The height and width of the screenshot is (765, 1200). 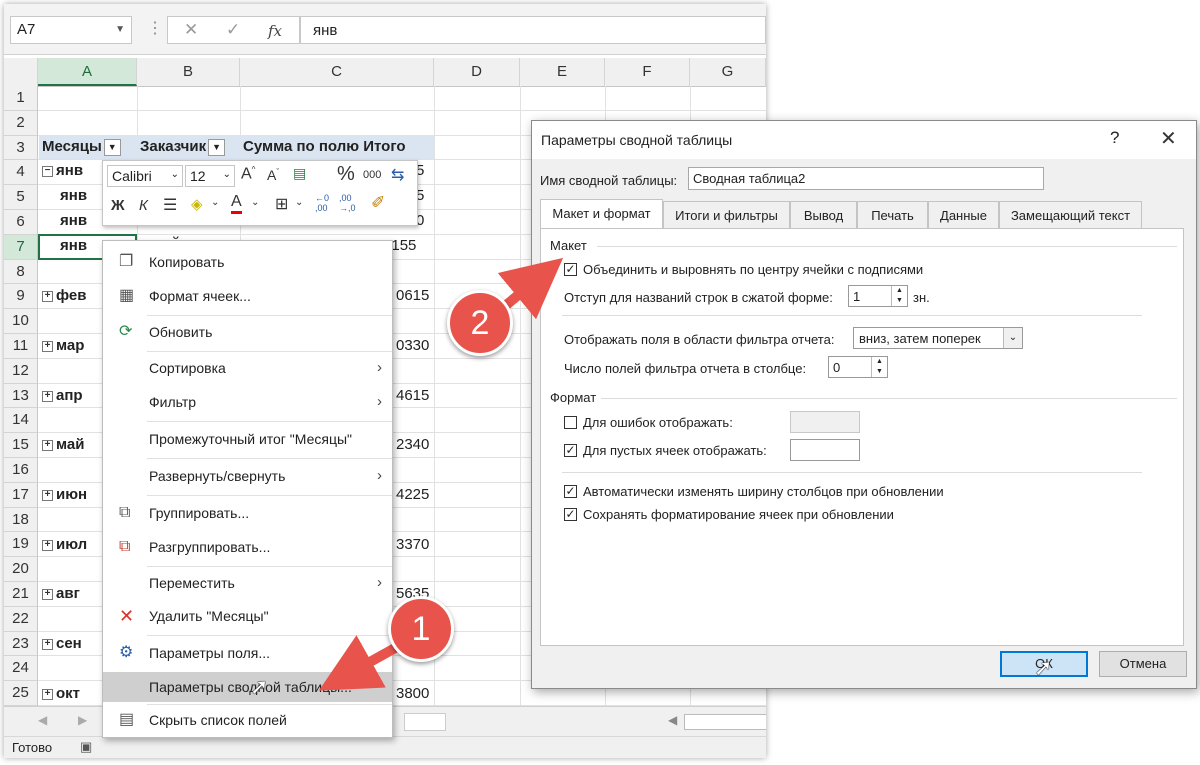 I want to click on step-badge-2: 2, so click(x=480, y=323).